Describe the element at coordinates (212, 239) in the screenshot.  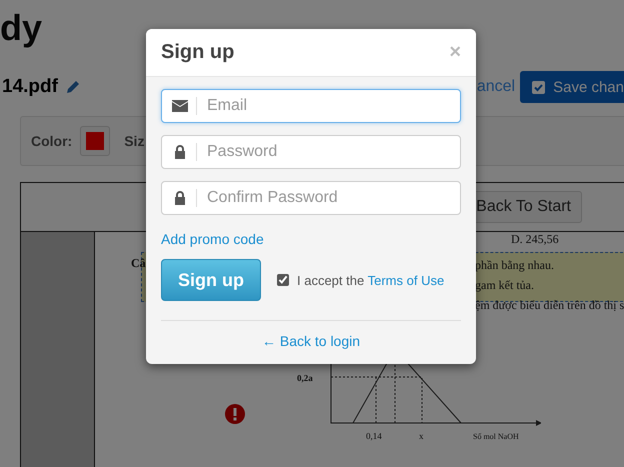
I see `promo-code-link: Add promo code` at that location.